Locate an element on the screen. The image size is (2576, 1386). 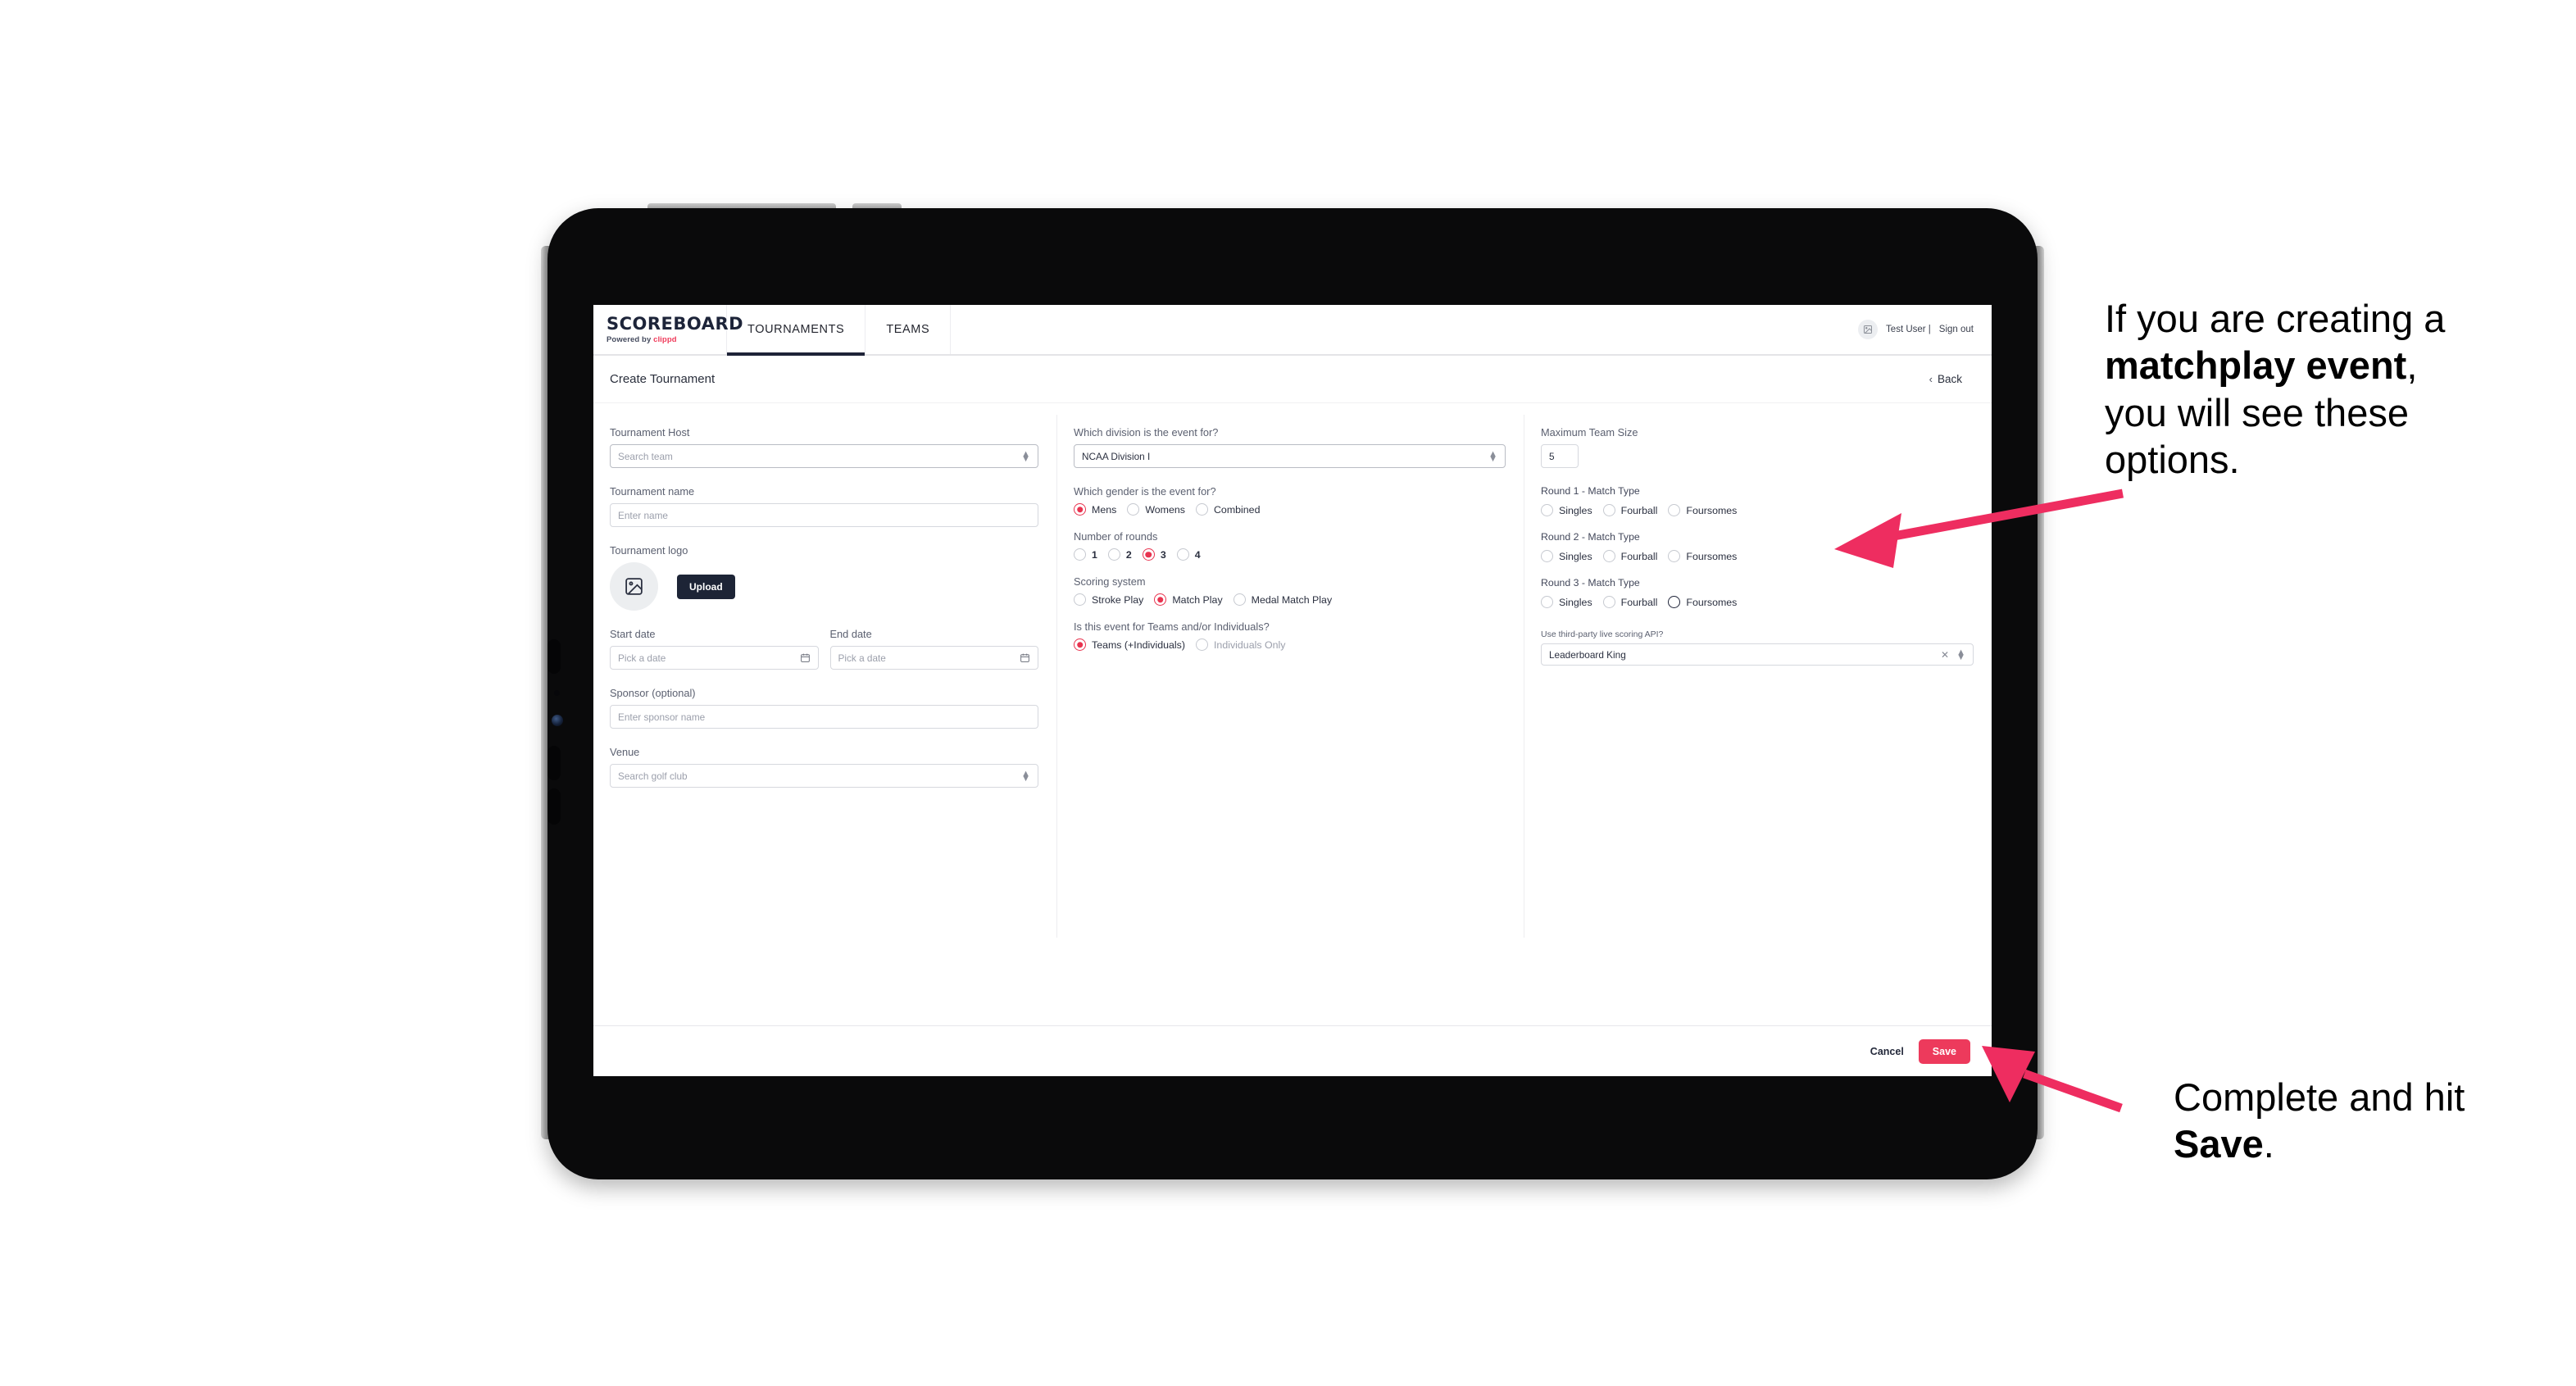
scoring-api-select: Leaderboard King ✕ ▲ ▼ is located at coordinates (1757, 654).